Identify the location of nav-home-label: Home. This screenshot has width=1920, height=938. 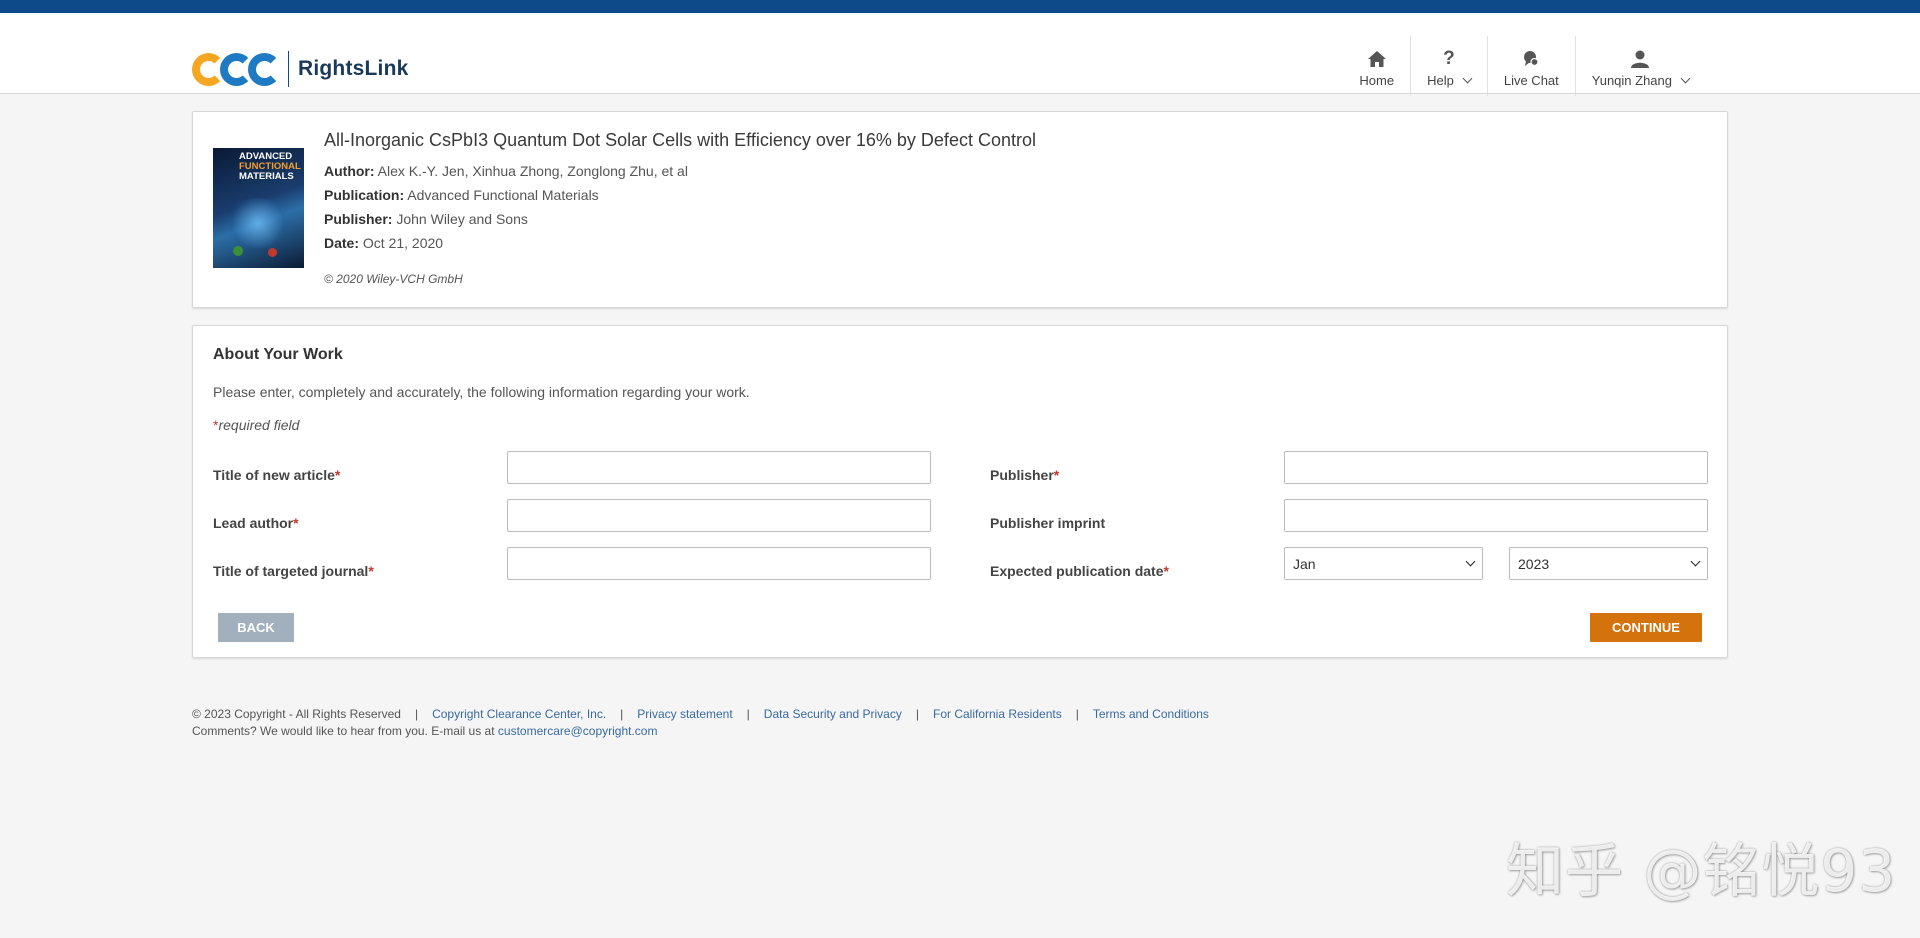
(1377, 80).